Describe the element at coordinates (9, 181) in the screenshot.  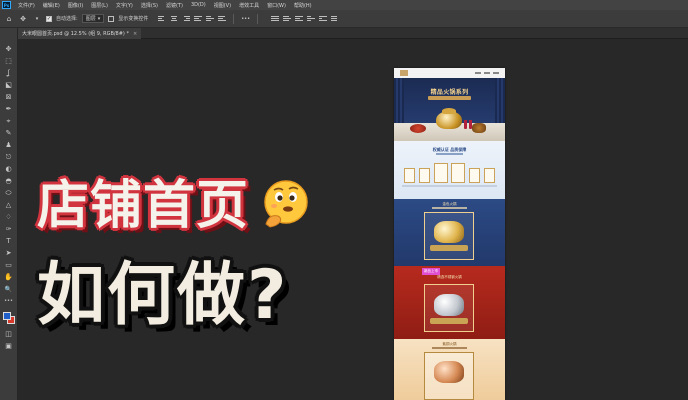
I see `gradient-tool-icon: ◓` at that location.